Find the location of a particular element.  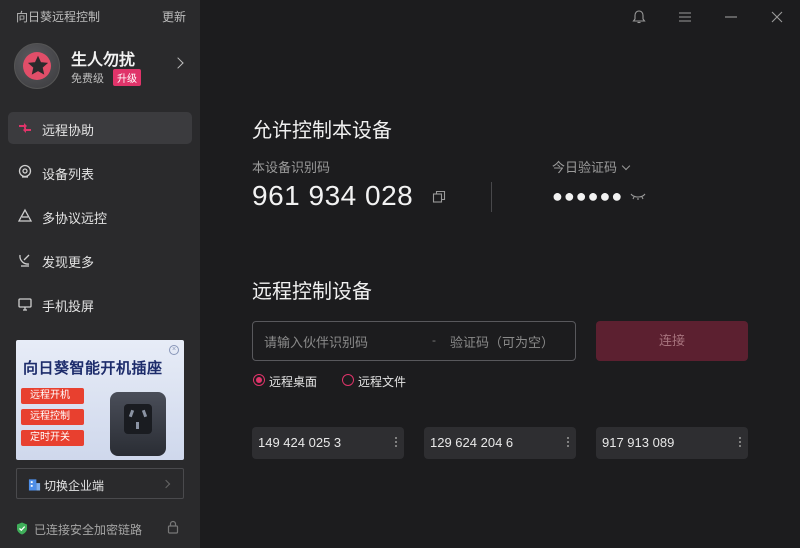

history-device-id: 917 913 089 is located at coordinates (638, 442).